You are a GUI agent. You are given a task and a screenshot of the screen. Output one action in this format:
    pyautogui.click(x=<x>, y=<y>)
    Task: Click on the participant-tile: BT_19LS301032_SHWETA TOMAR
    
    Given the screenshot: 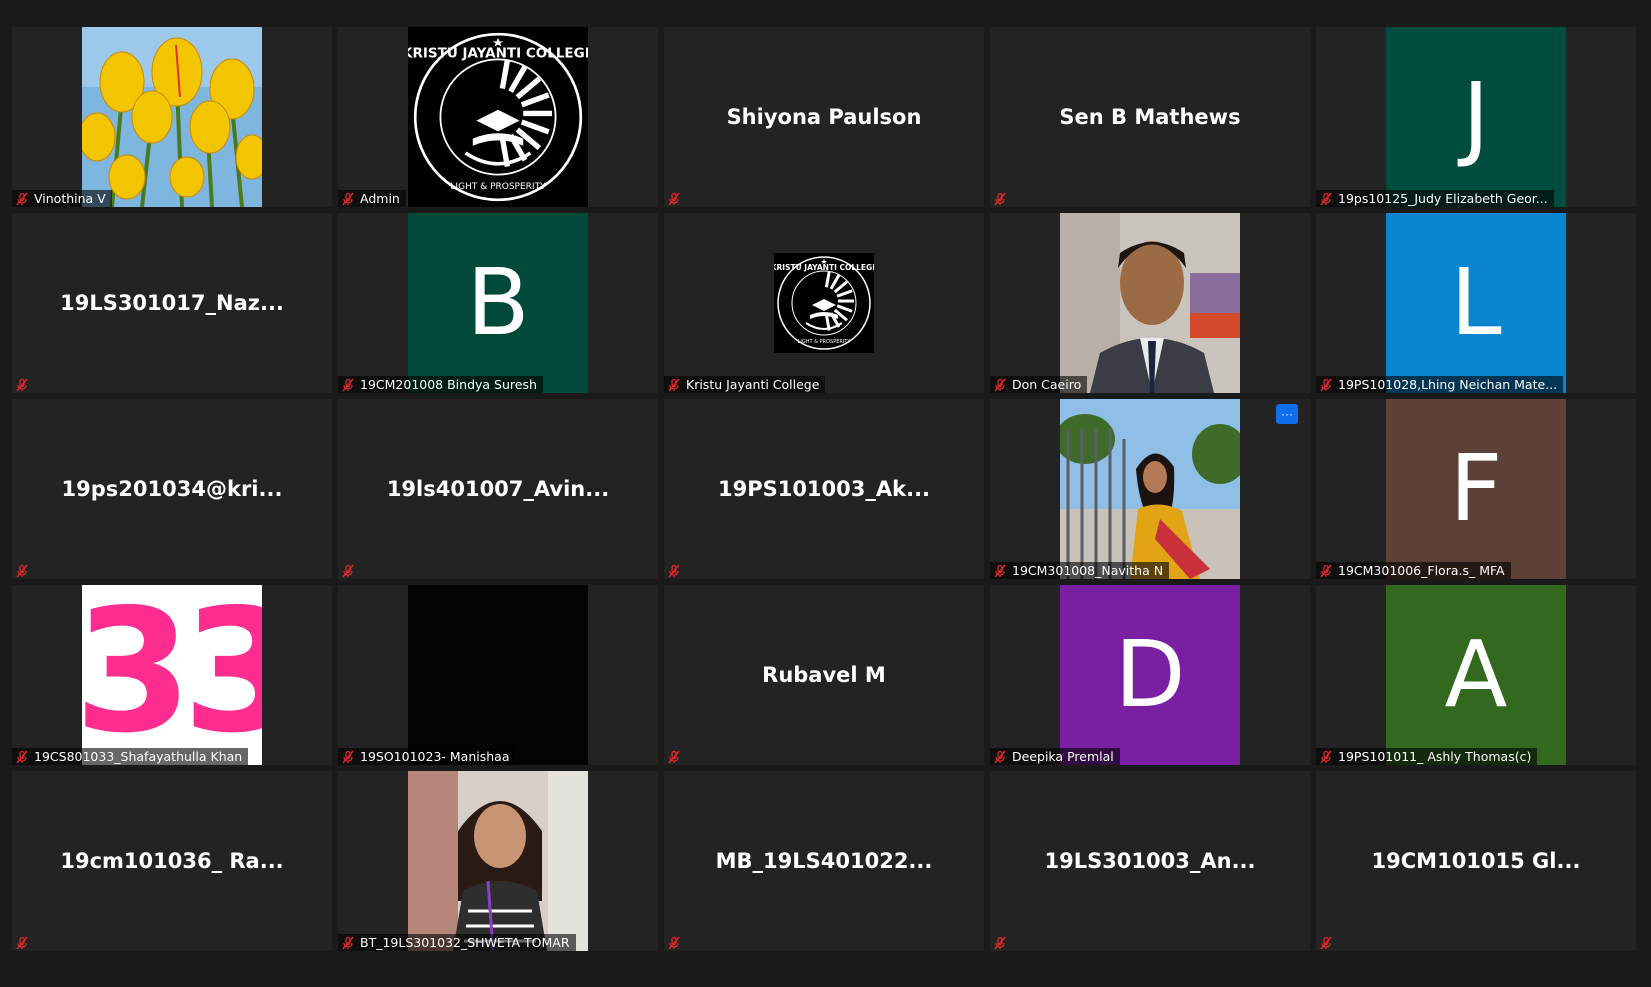 What is the action you would take?
    pyautogui.click(x=498, y=861)
    